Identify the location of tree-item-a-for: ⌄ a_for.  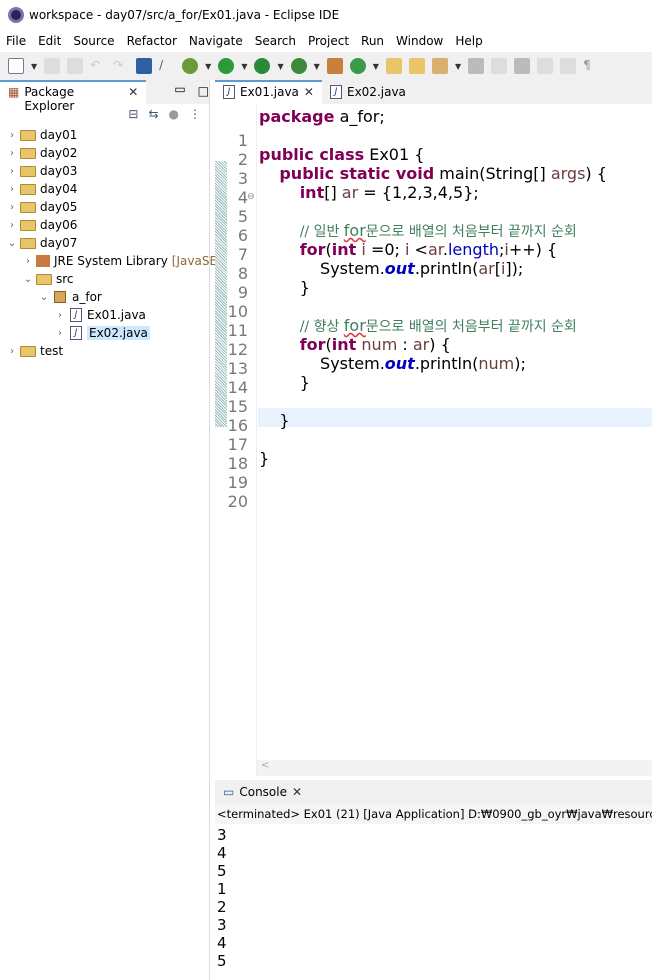
(70, 297).